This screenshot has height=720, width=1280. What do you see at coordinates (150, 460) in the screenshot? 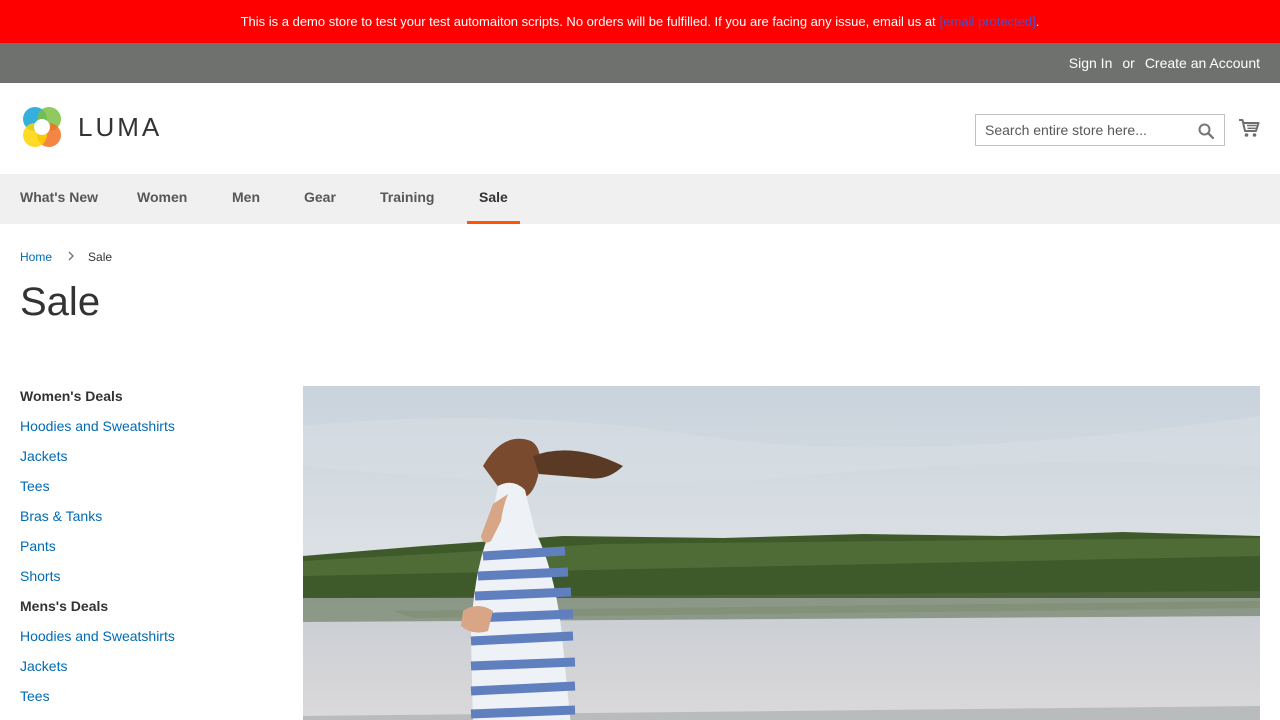
I see `womens-jackets-link: Jackets` at bounding box center [150, 460].